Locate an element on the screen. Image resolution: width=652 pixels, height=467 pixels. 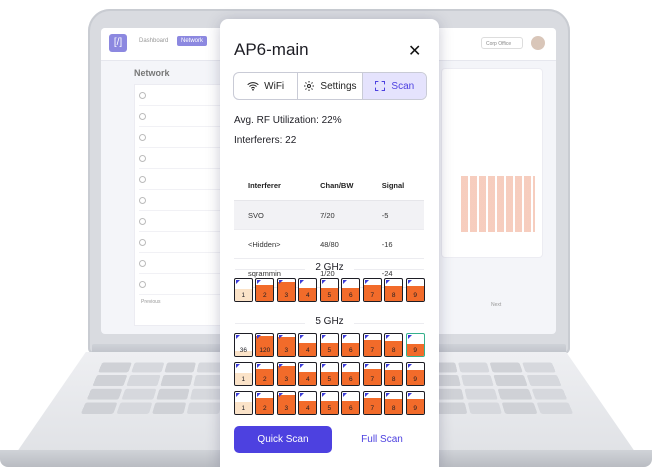
band-5ghz-label: 5 GHz is located at coordinates (329, 321).